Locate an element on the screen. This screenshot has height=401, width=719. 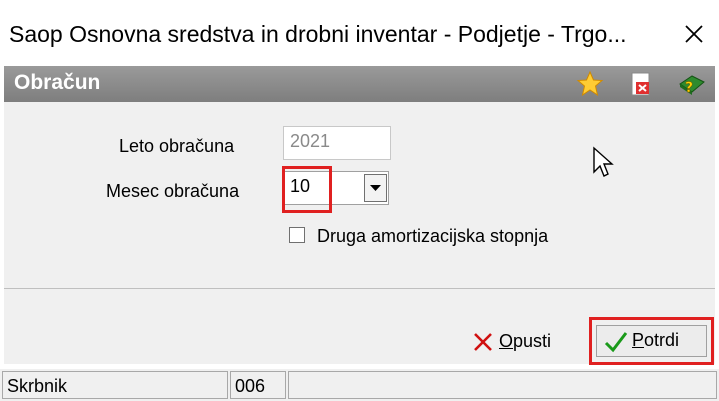
mesec-obracuna-label: Mesec obračuna is located at coordinates (173, 191).